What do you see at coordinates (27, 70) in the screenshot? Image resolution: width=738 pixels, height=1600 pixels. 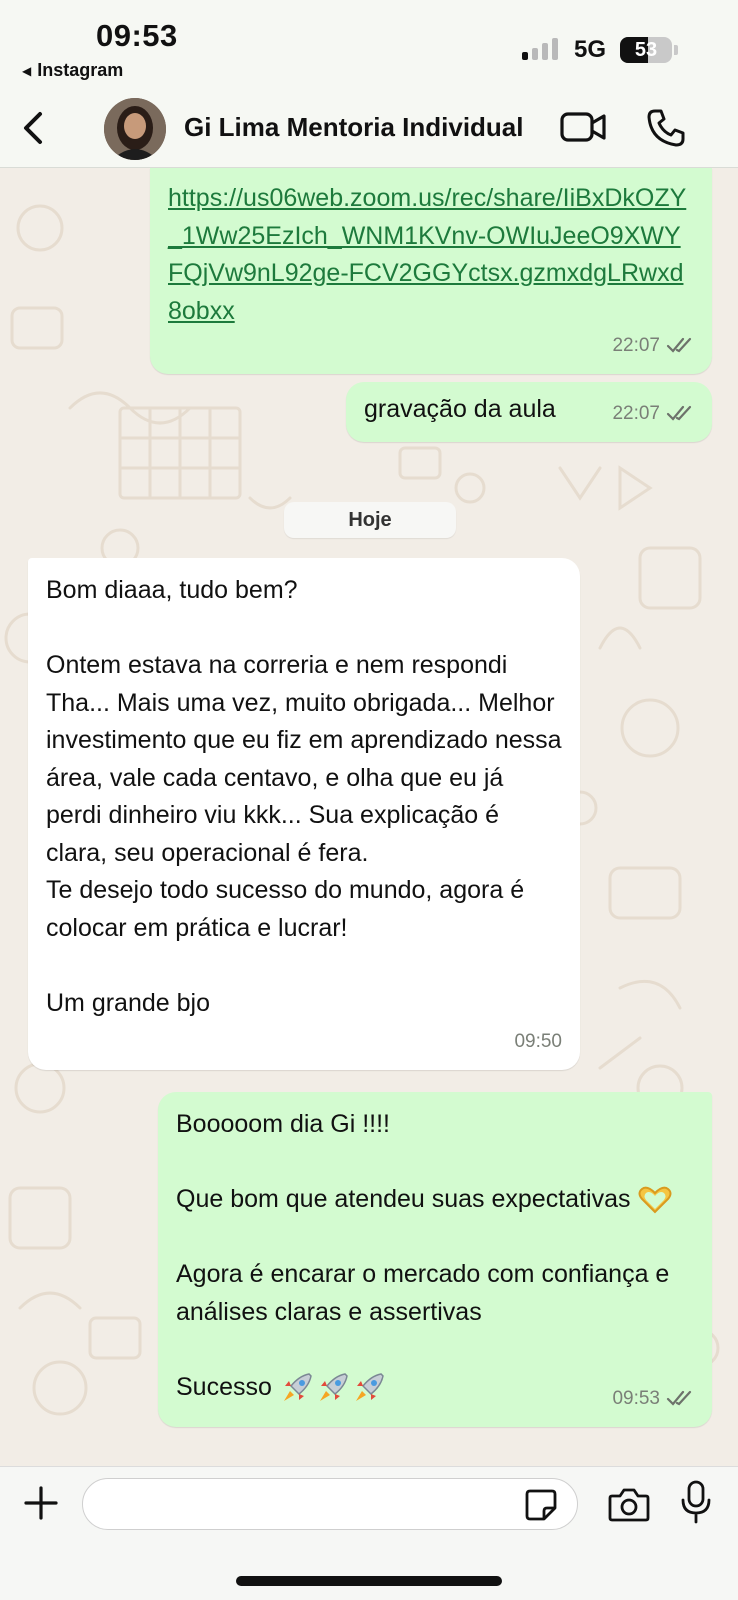 I see `back-triangle-icon: ◀` at bounding box center [27, 70].